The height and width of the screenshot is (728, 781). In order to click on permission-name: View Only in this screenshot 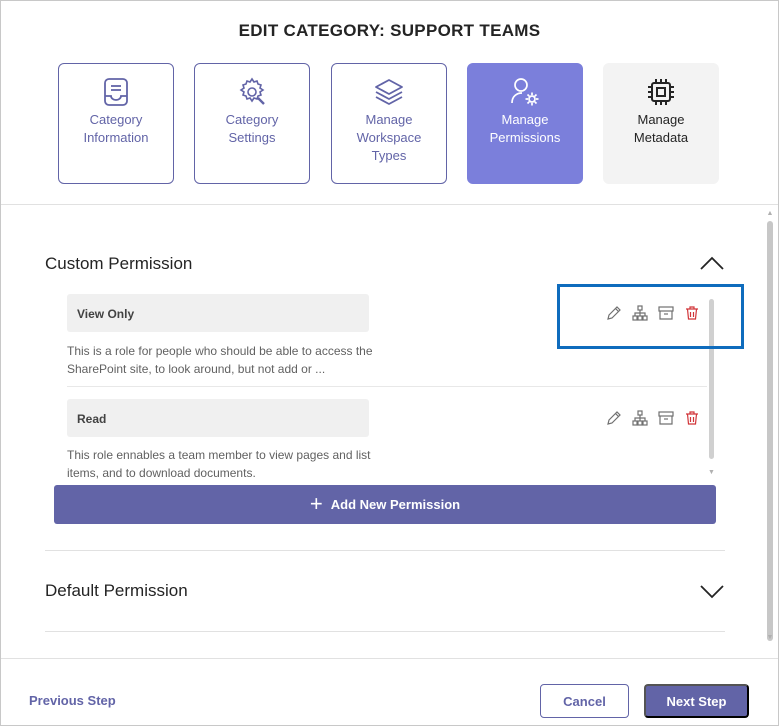, I will do `click(218, 313)`.